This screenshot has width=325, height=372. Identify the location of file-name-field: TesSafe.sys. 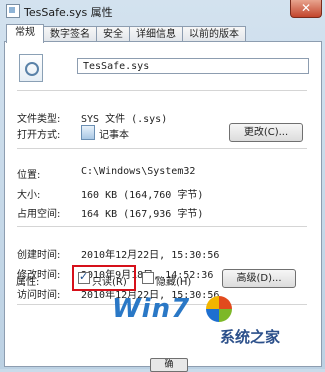
(193, 66).